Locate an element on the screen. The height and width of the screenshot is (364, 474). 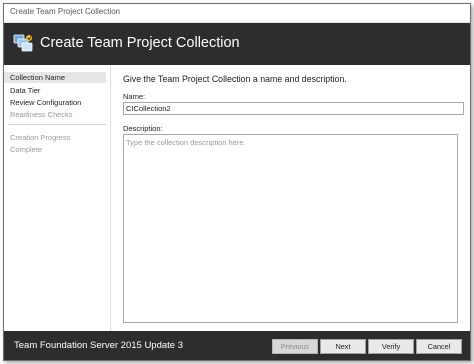
description-placeholder: Type the collection description here. is located at coordinates (186, 142).